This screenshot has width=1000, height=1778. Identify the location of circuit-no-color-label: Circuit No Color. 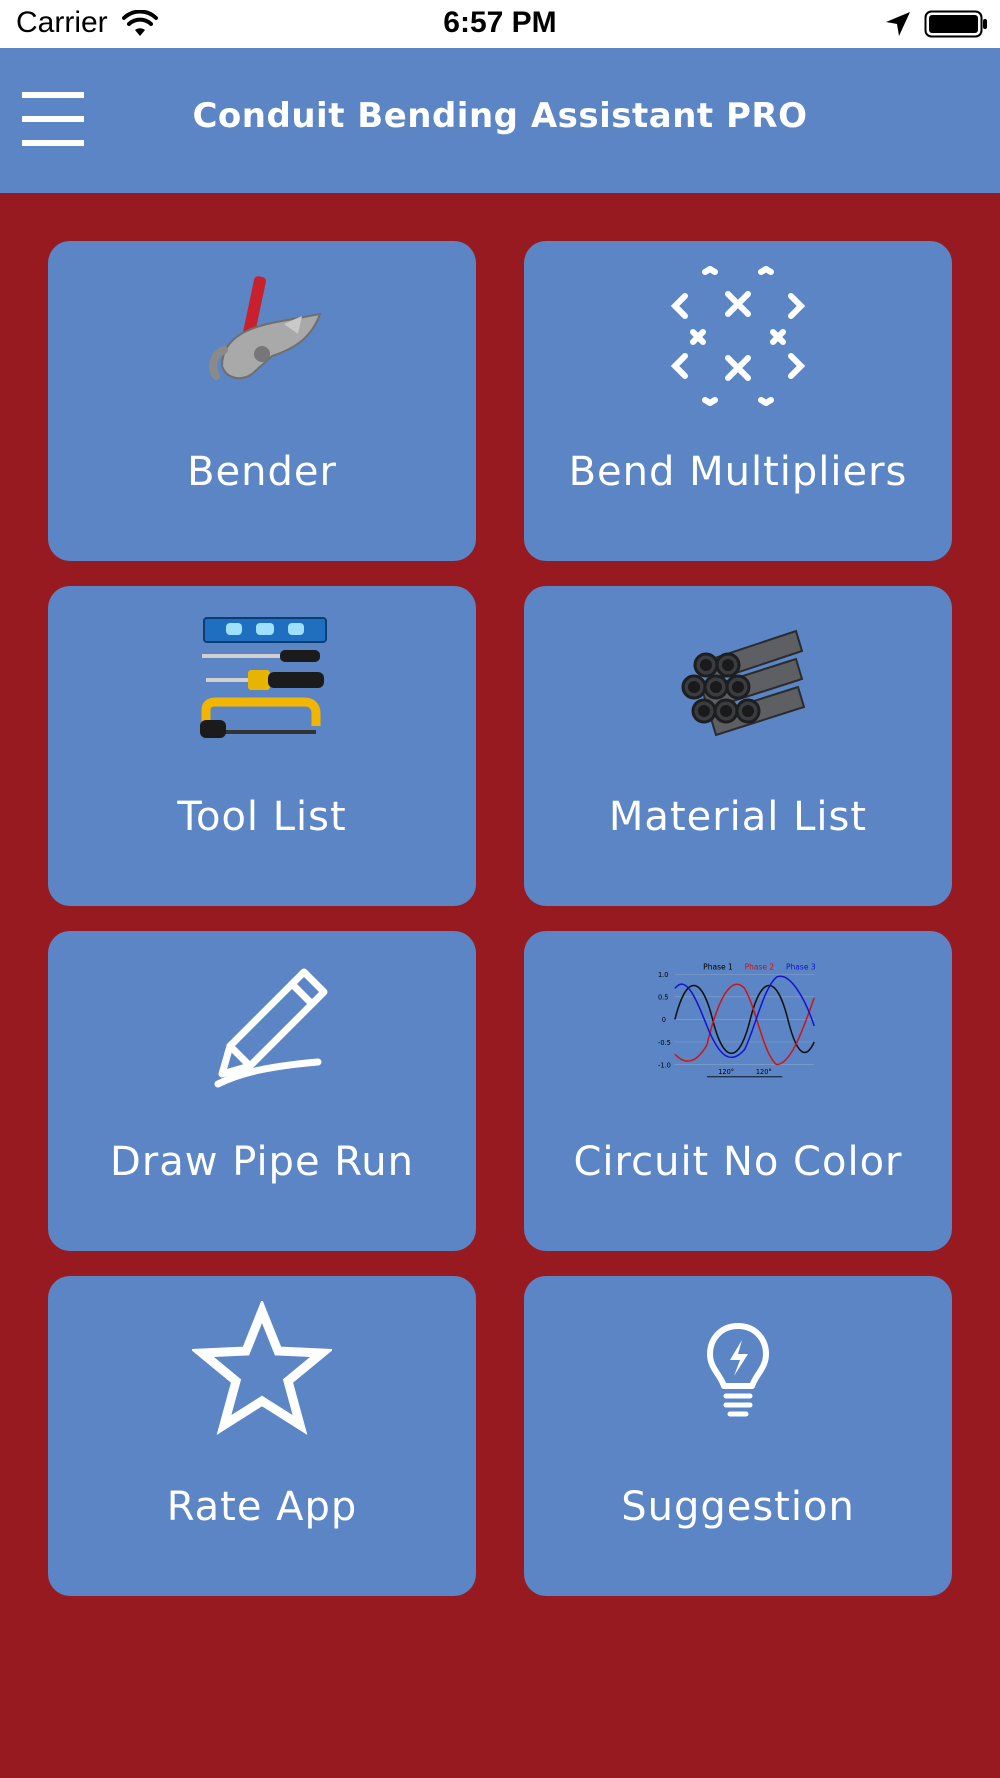
(738, 1162).